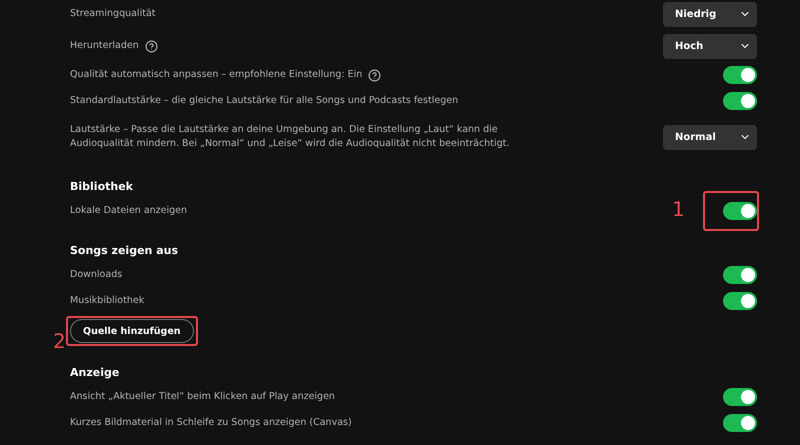  I want to click on dropdown: Niedrig, so click(710, 14).